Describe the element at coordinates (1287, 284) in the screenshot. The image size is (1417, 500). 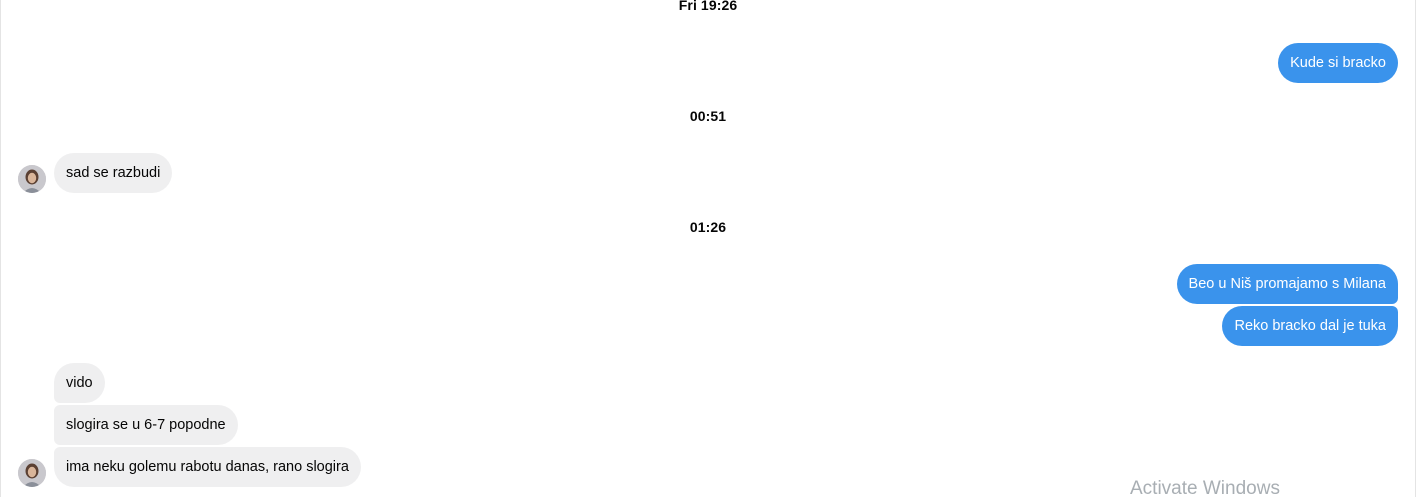
I see `message-bubble-outgoing: Beo u Niš promajamo s Milana` at that location.